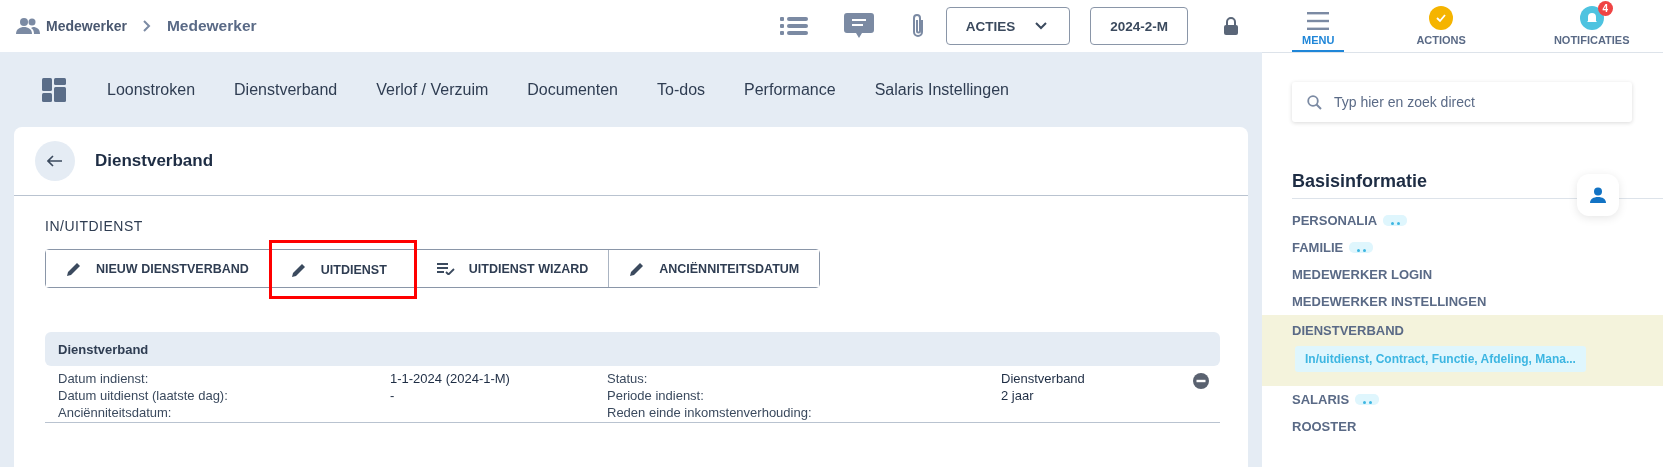 This screenshot has height=467, width=1663. I want to click on panel-tab: 4 NOTIFICATIES, so click(1591, 26).